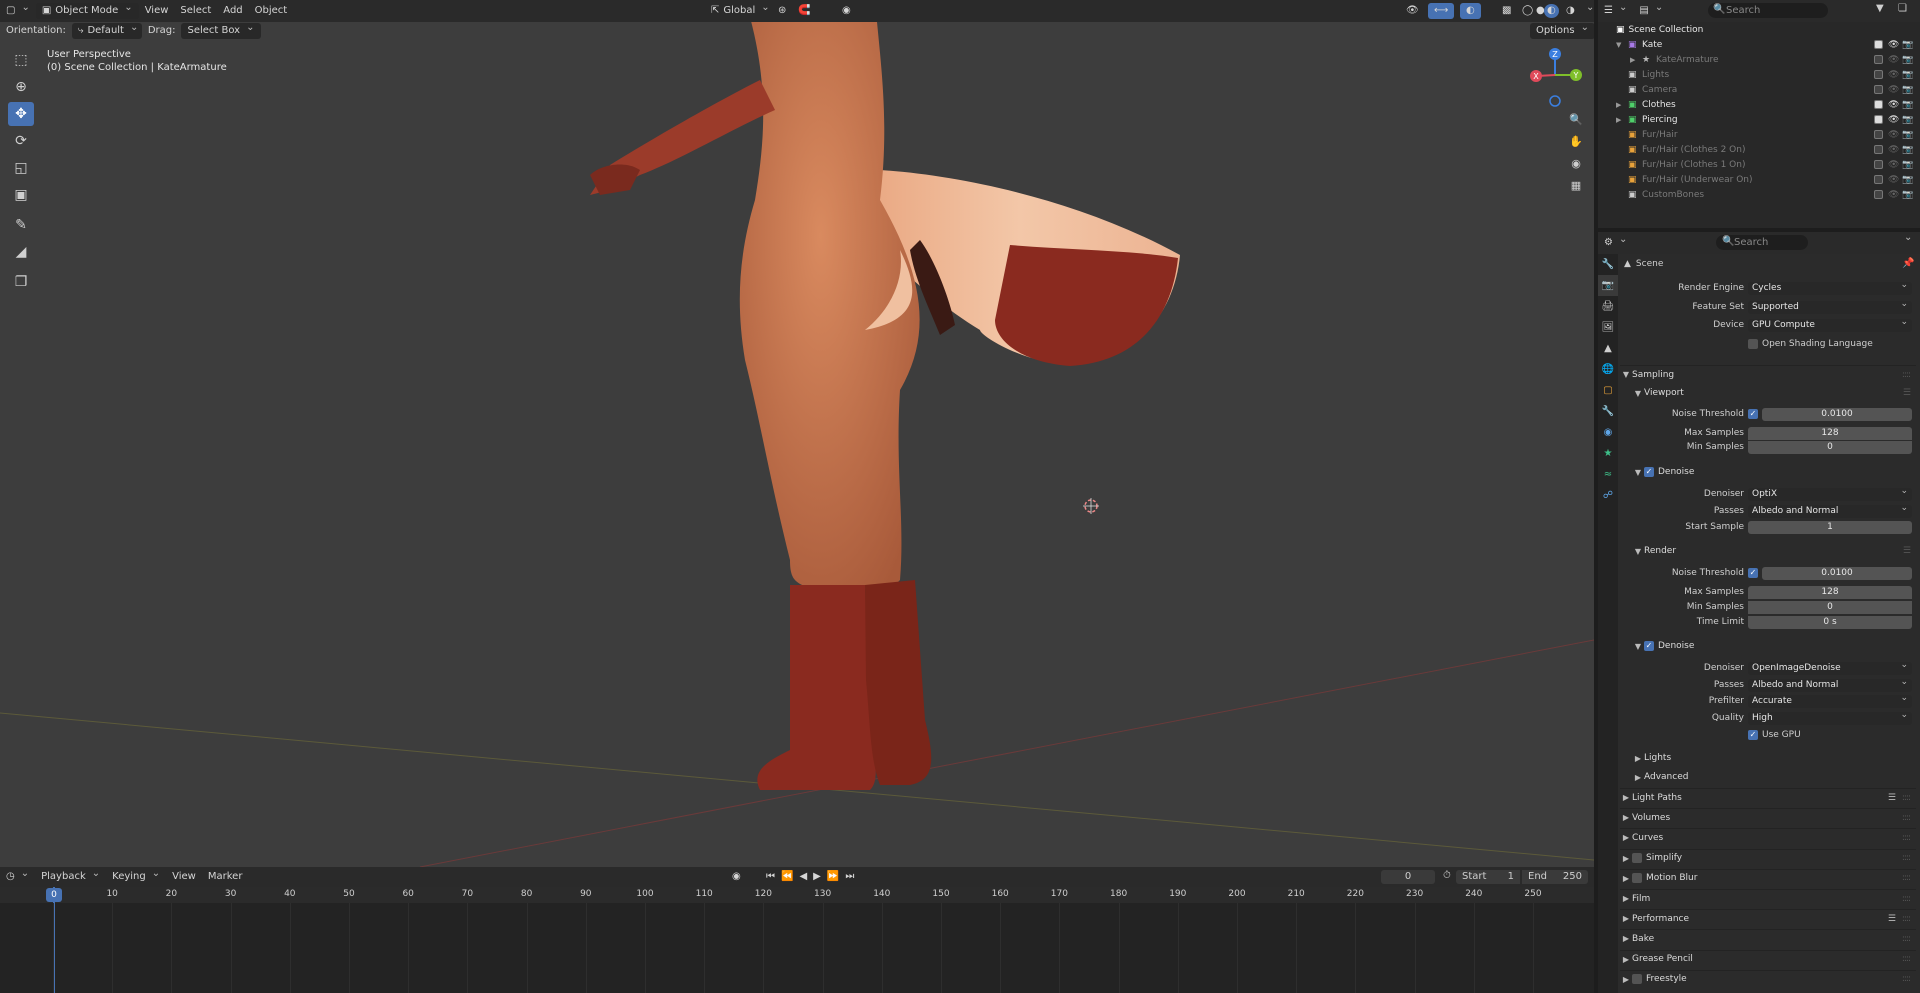 The height and width of the screenshot is (993, 1920). What do you see at coordinates (1768, 898) in the screenshot?
I see `section-film: ▶ Film::::` at bounding box center [1768, 898].